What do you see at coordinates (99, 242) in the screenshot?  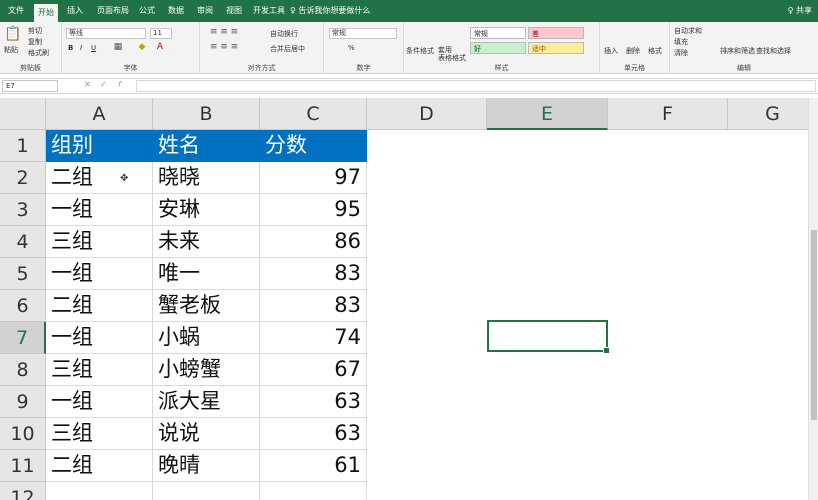 I see `cell-A4: 三组` at bounding box center [99, 242].